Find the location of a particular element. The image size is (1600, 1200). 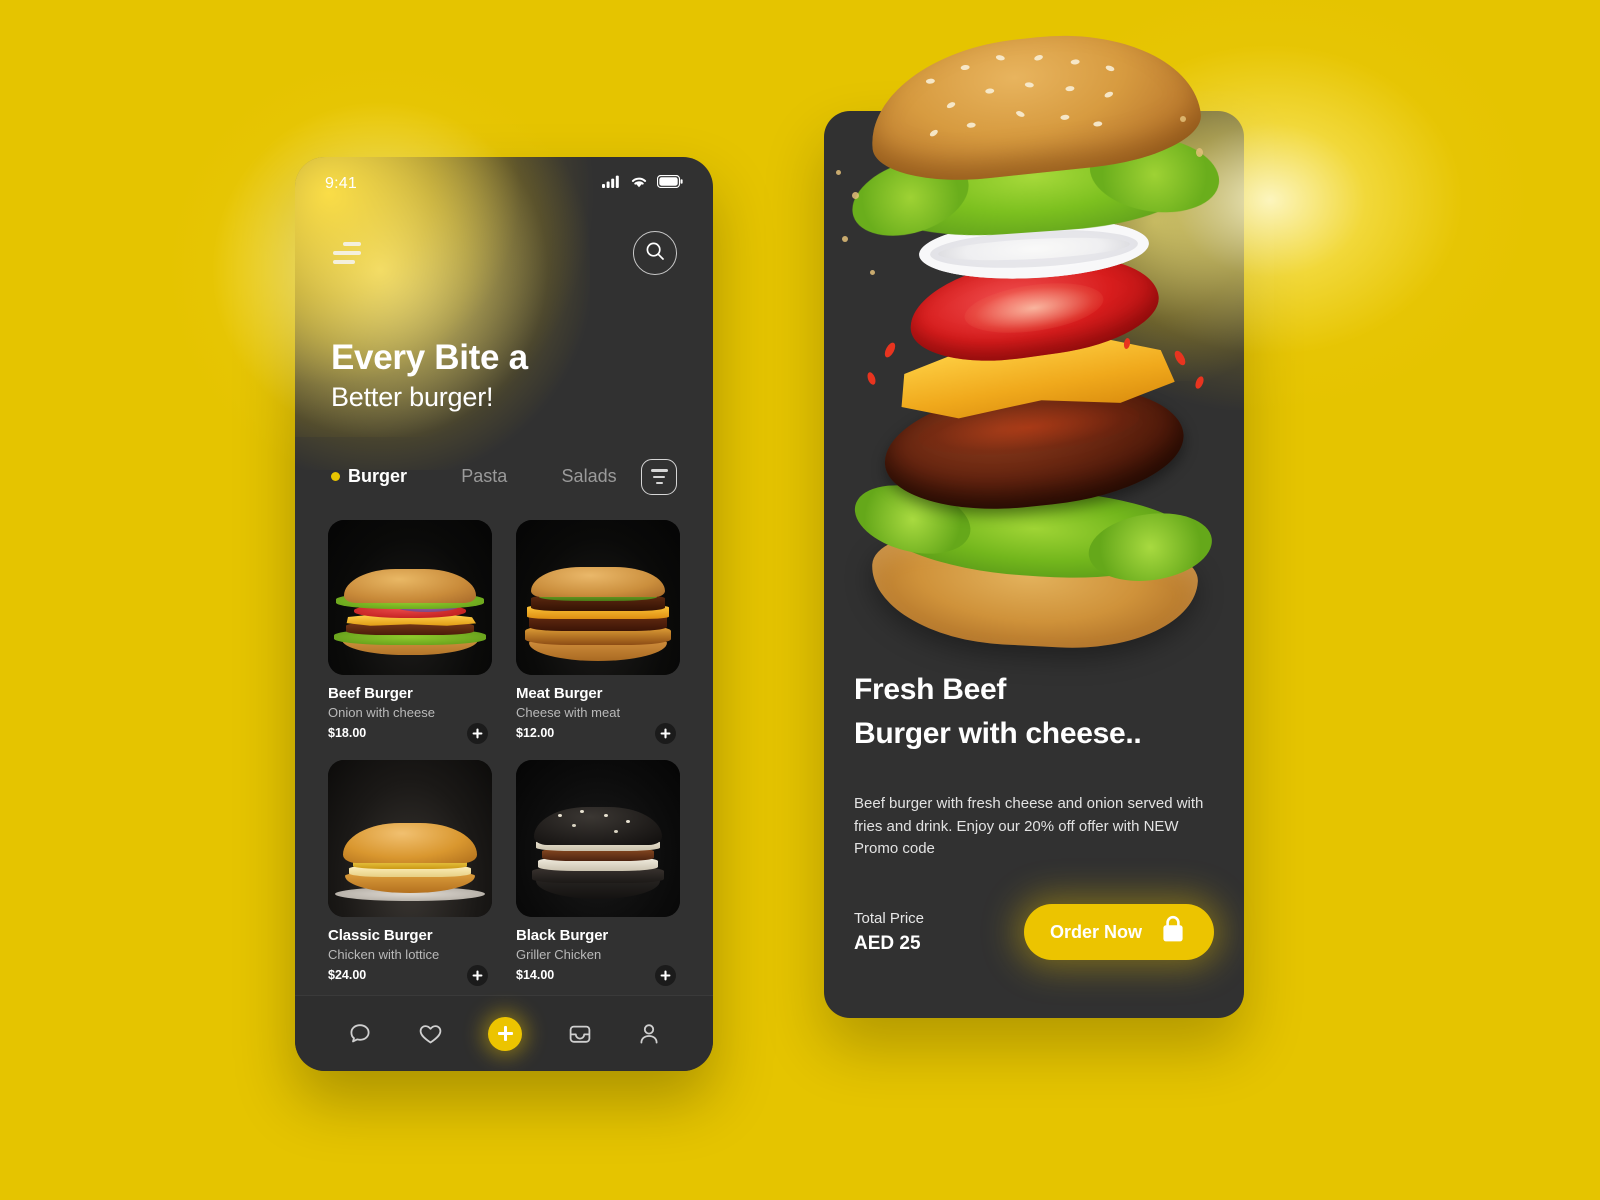

order-now-button: Order Now is located at coordinates (1118, 932).